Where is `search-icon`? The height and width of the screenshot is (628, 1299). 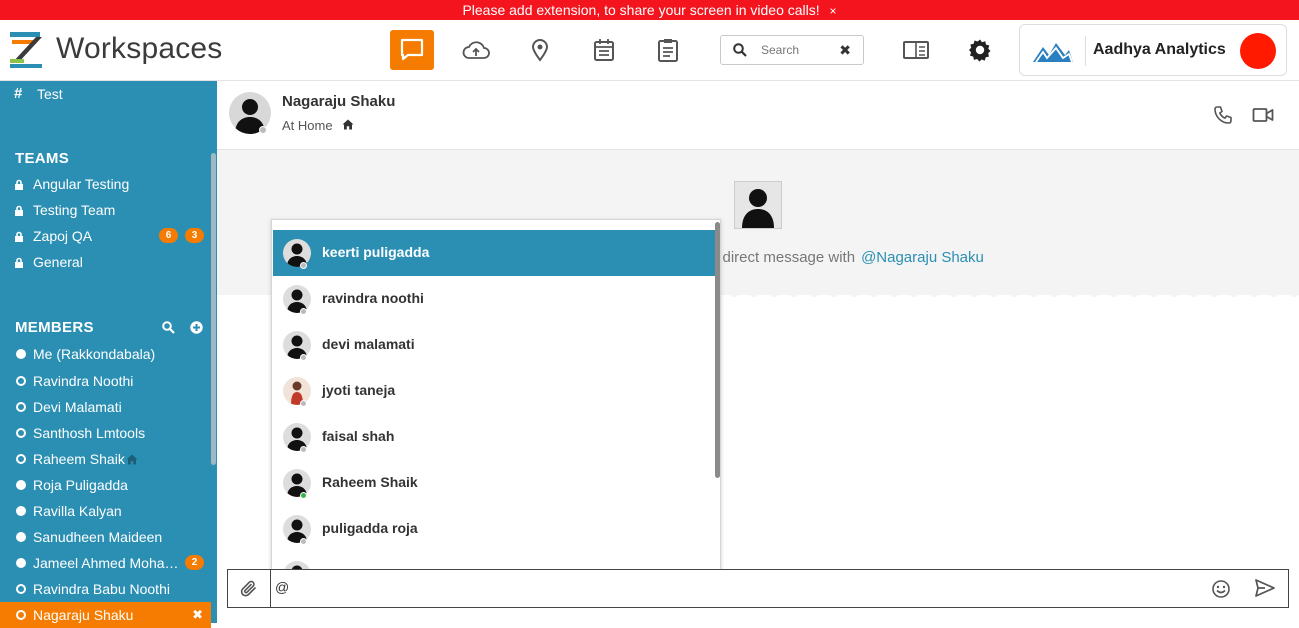 search-icon is located at coordinates (740, 50).